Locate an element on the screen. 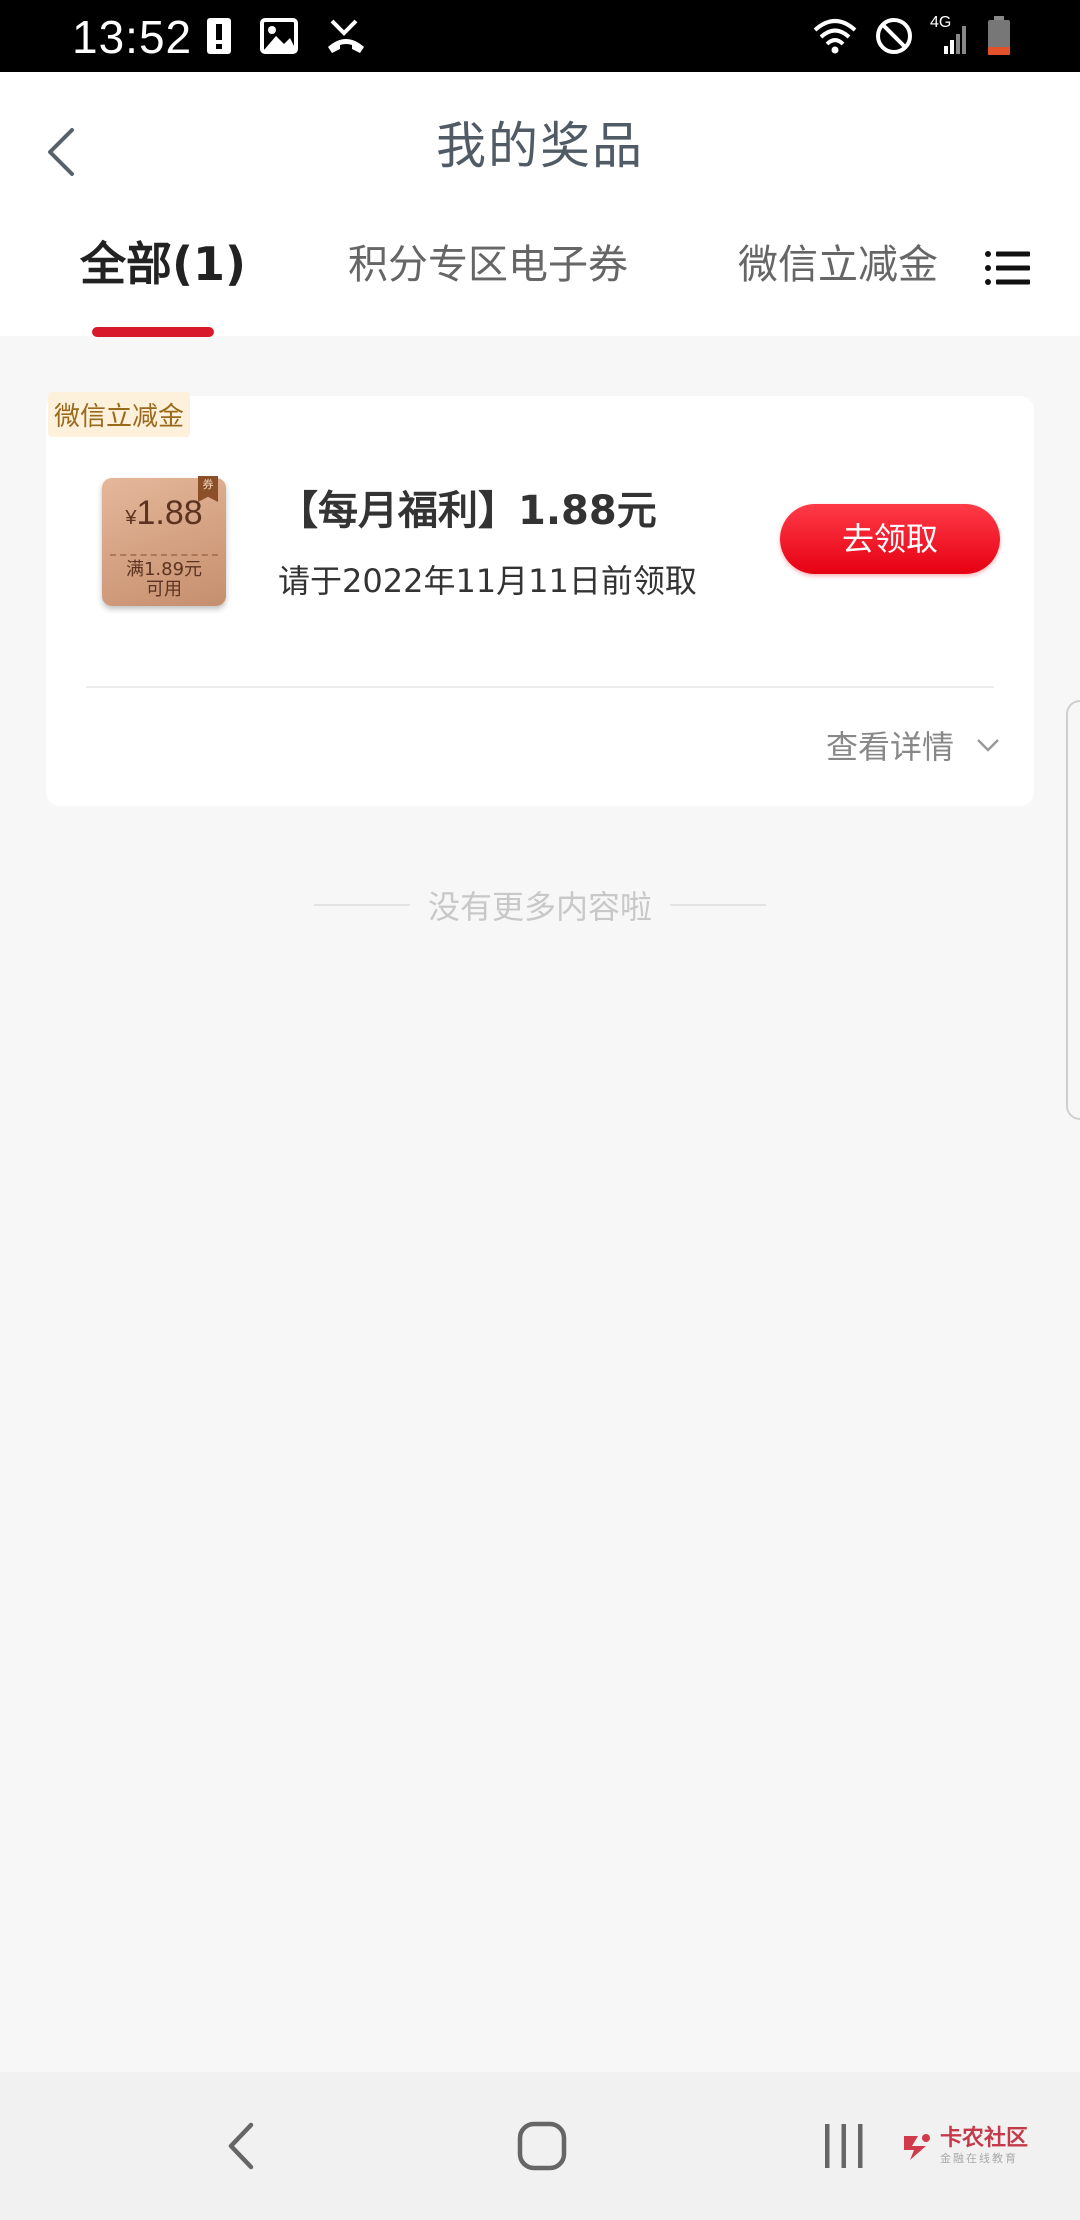  battery-icon is located at coordinates (999, 35).